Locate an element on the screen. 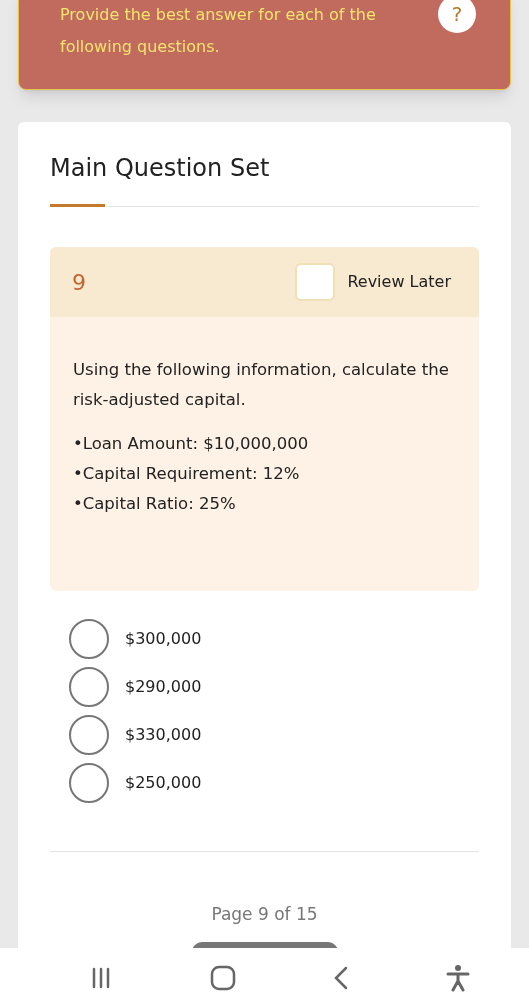  option-label: $300,000 is located at coordinates (163, 639).